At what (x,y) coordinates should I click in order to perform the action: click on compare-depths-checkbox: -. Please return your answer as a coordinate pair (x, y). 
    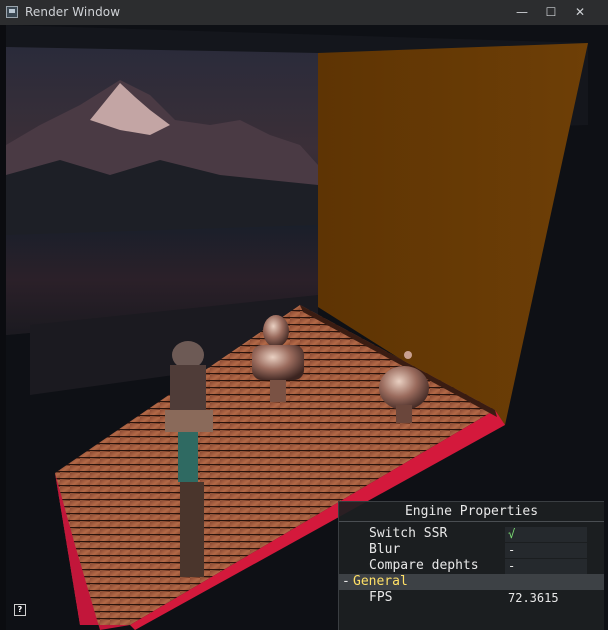
    Looking at the image, I should click on (546, 566).